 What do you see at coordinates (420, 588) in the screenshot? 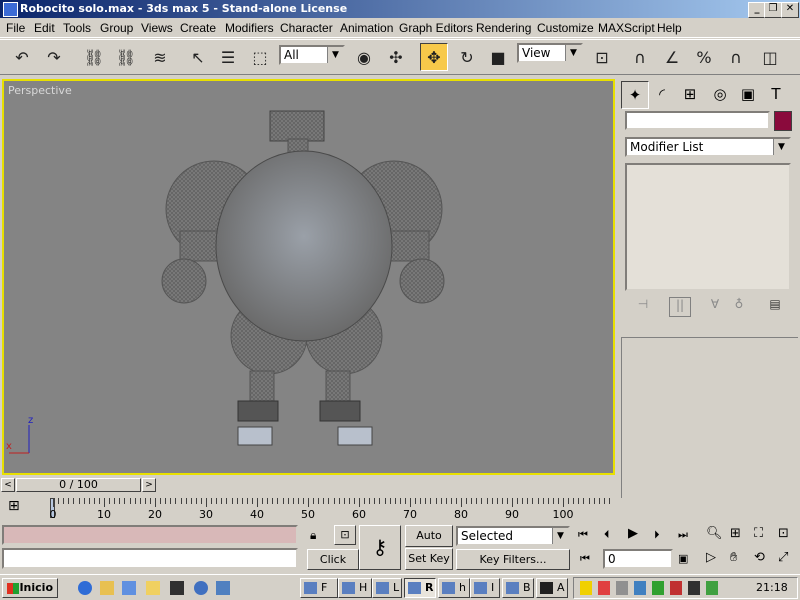
I see `taskbar-item-active: R` at bounding box center [420, 588].